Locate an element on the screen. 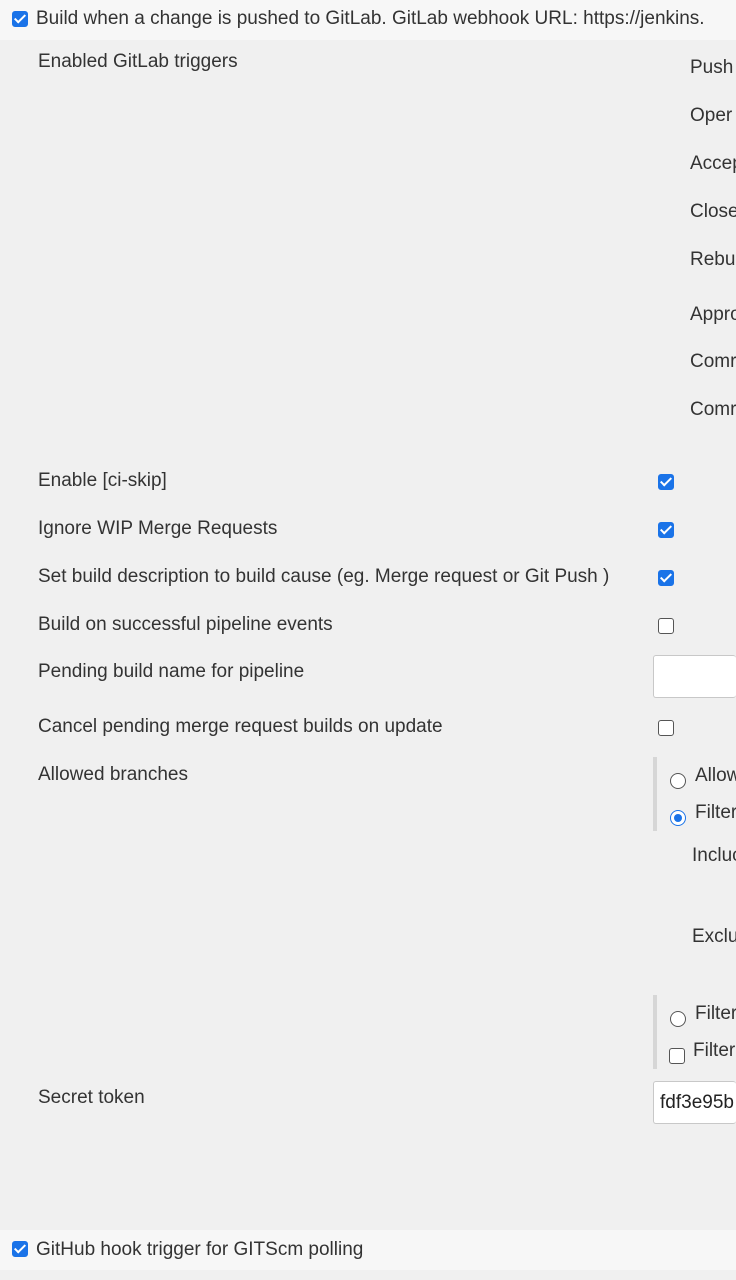  pending-build-label: Pending build name for pipeline is located at coordinates (171, 671).